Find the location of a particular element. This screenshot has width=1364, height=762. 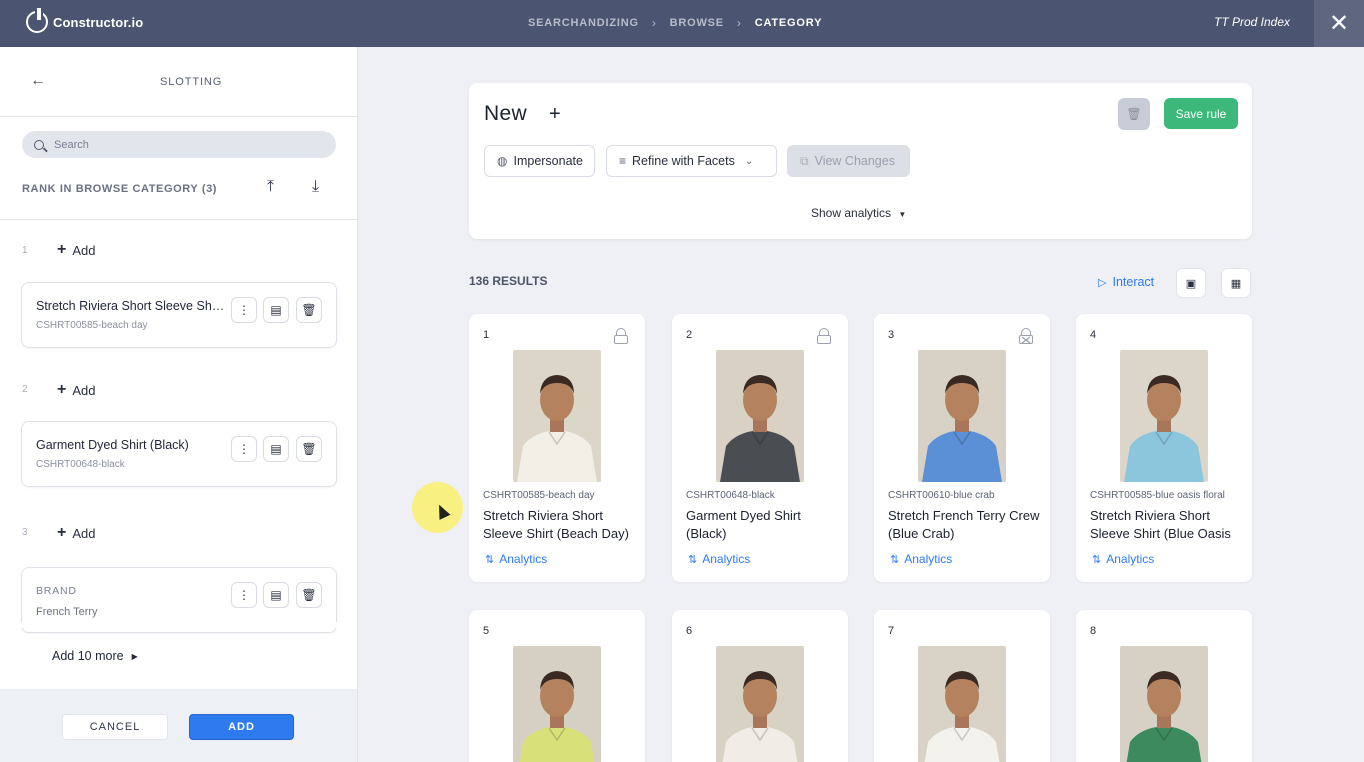

save-rule-button: Save rule is located at coordinates (1201, 113).